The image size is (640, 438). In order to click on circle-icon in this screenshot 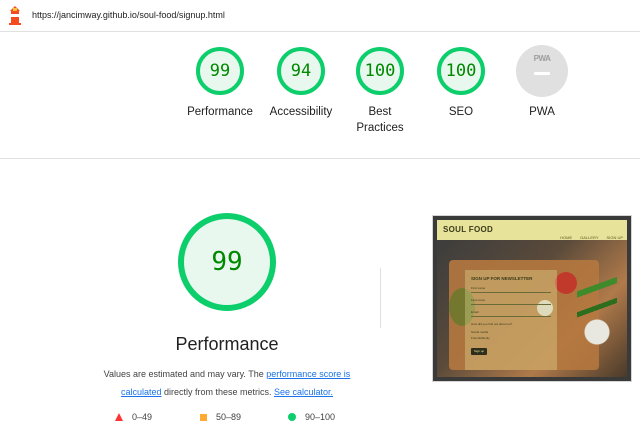, I will do `click(292, 417)`.